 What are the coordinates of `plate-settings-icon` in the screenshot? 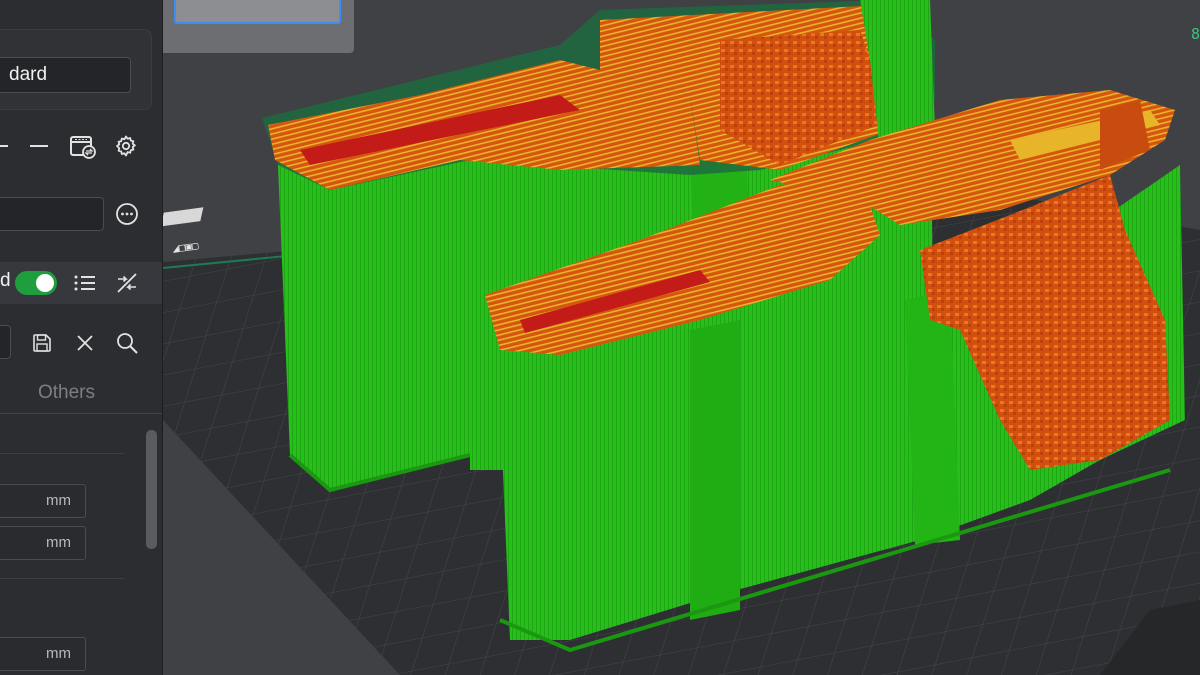 It's located at (83, 147).